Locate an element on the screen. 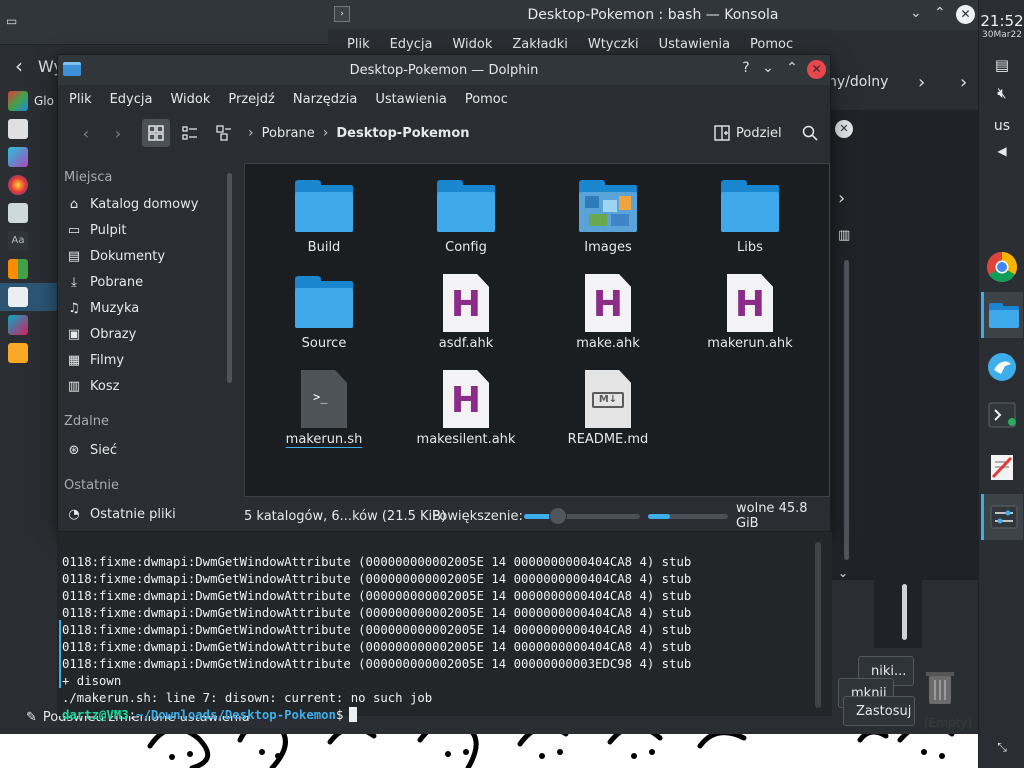 This screenshot has width=1024, height=768. file-item: Source is located at coordinates (324, 308).